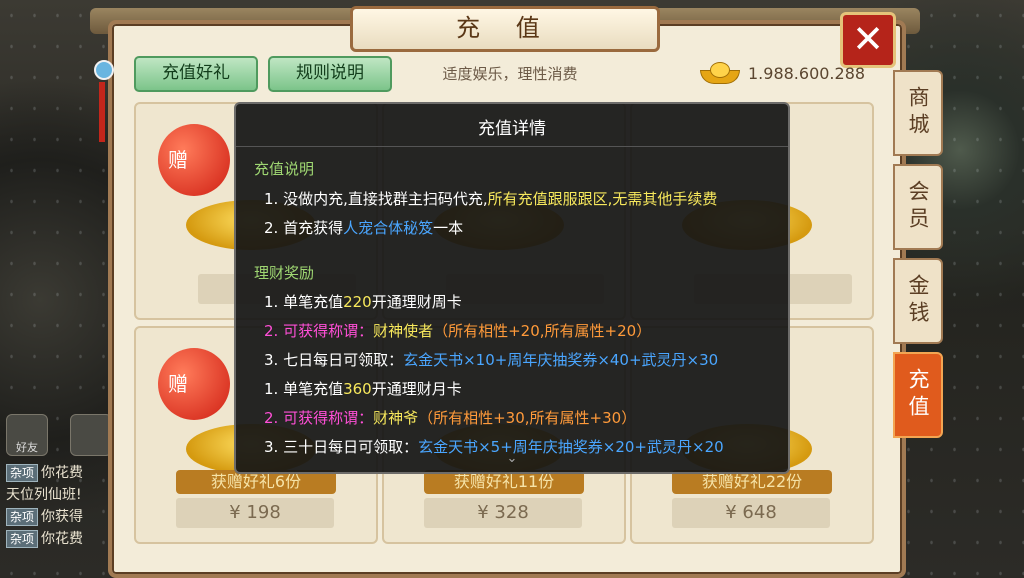  Describe the element at coordinates (388, 228) in the screenshot. I see `detail-highlight: 人宠合体秘笈` at that location.